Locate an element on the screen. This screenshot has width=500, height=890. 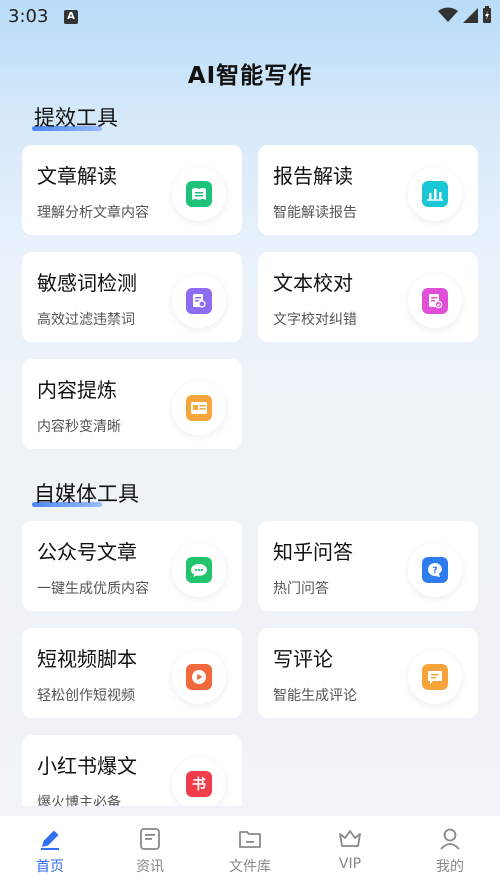
card-article-reading: 文章解读 理解分析文章内容 is located at coordinates (132, 190).